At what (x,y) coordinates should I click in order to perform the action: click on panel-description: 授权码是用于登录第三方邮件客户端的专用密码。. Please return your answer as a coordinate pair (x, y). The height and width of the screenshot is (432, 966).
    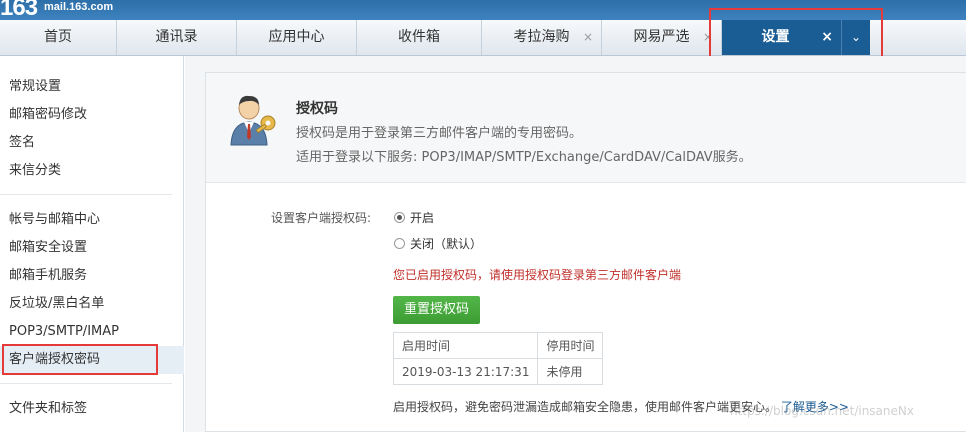
    Looking at the image, I should click on (439, 133).